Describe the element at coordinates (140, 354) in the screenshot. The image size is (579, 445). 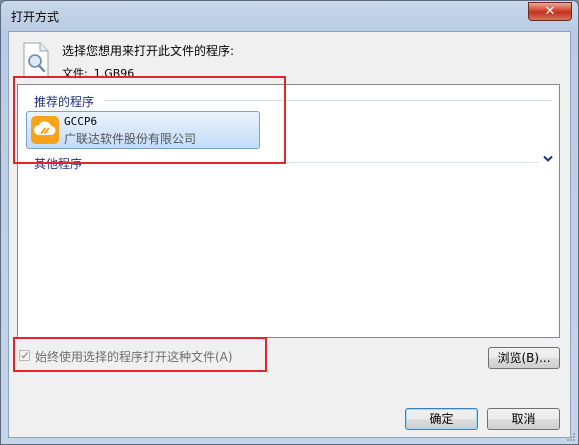
I see `annotation-box-always-use` at that location.